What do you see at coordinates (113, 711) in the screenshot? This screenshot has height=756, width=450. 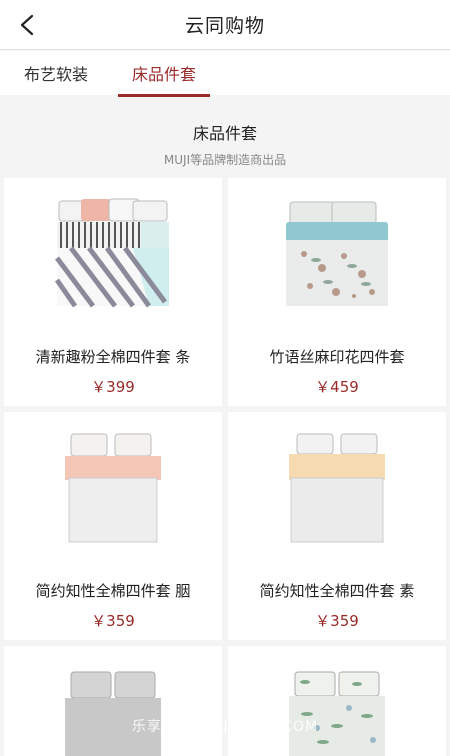 I see `product-image-bed-grey` at bounding box center [113, 711].